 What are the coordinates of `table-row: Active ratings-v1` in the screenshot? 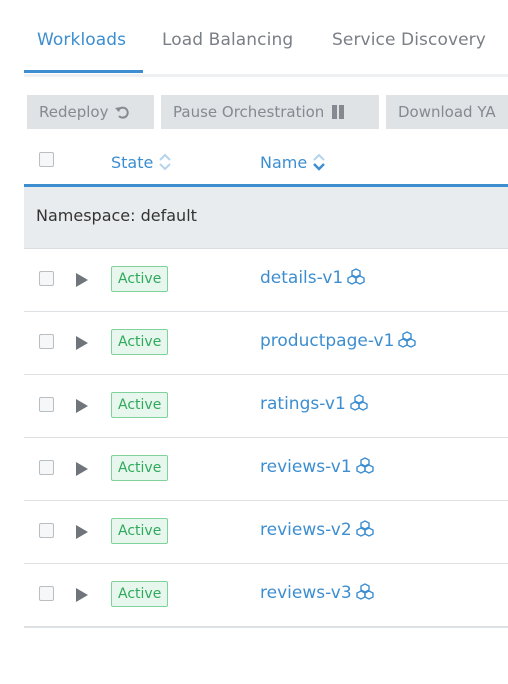 It's located at (266, 406).